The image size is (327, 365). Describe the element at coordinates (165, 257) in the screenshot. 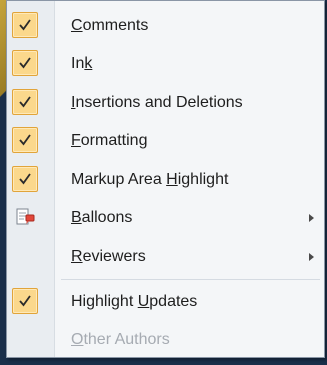

I see `menu-item-reviewers: Reviewers` at that location.